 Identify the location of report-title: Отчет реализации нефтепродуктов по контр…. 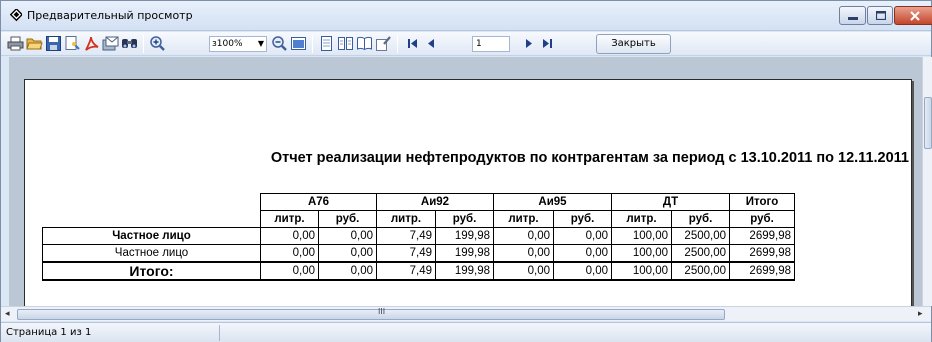
(589, 158).